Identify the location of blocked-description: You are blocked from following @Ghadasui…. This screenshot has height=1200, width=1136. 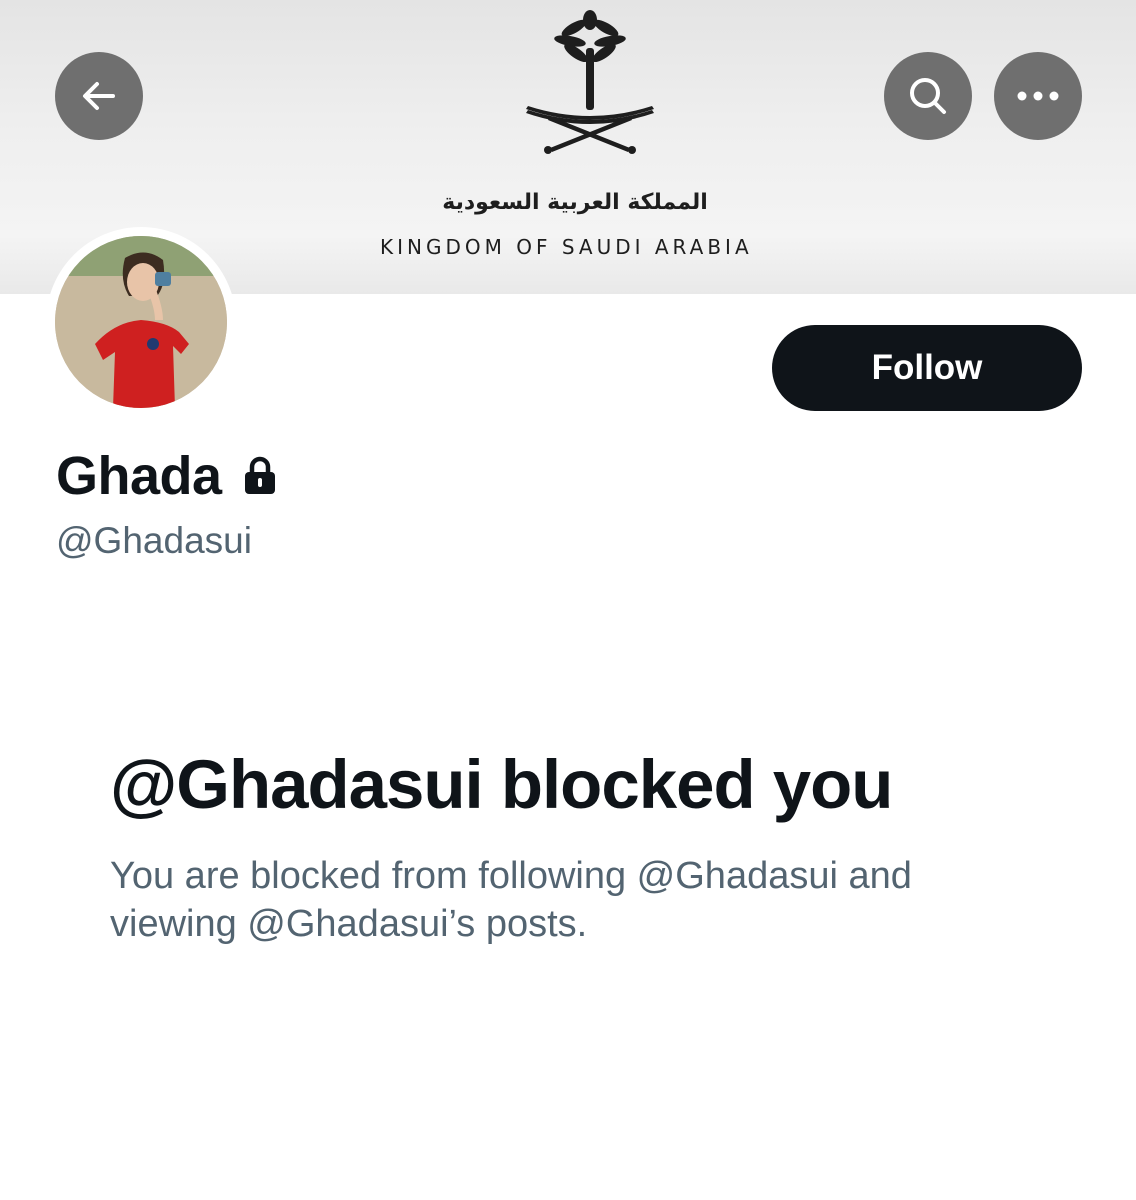
(511, 900).